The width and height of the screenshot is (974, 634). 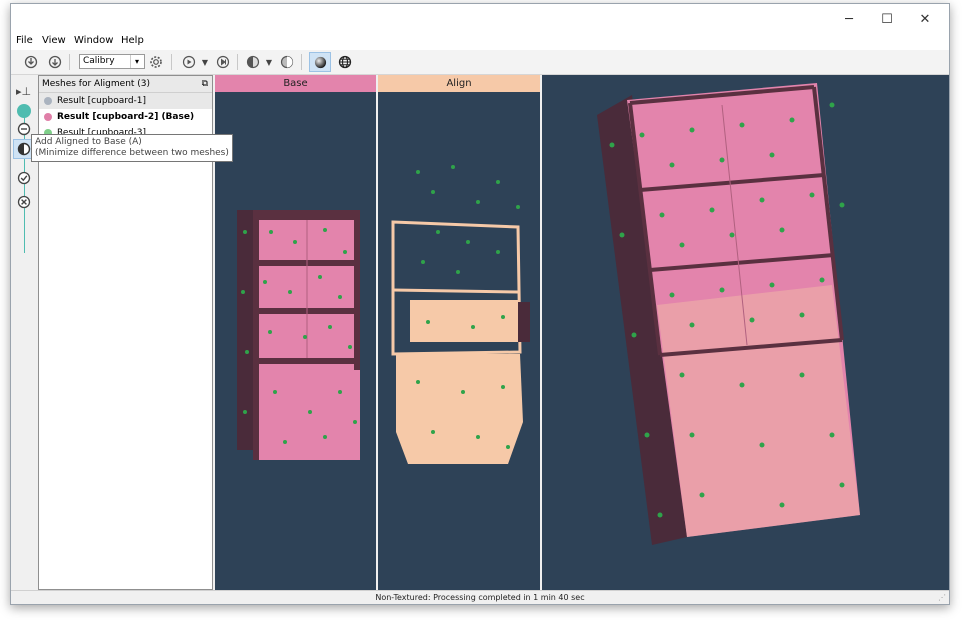 I want to click on chevron-down-icon: ▾, so click(x=136, y=61).